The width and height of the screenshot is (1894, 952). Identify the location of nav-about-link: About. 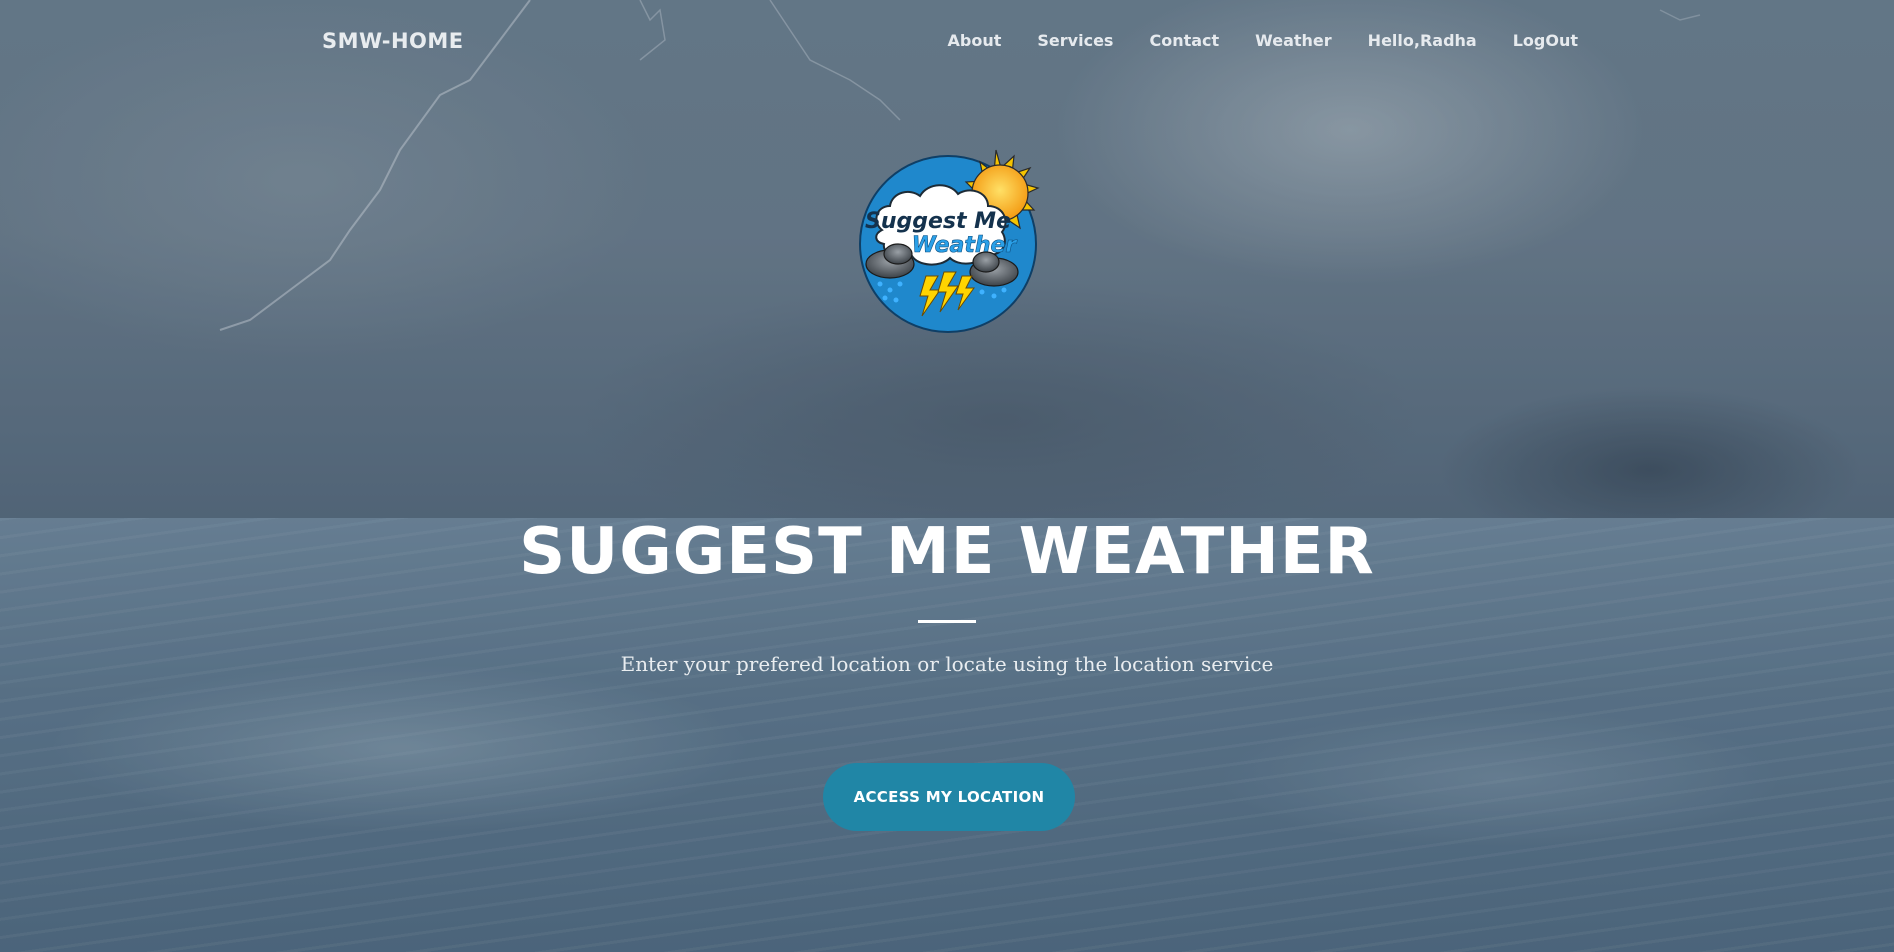
(975, 40).